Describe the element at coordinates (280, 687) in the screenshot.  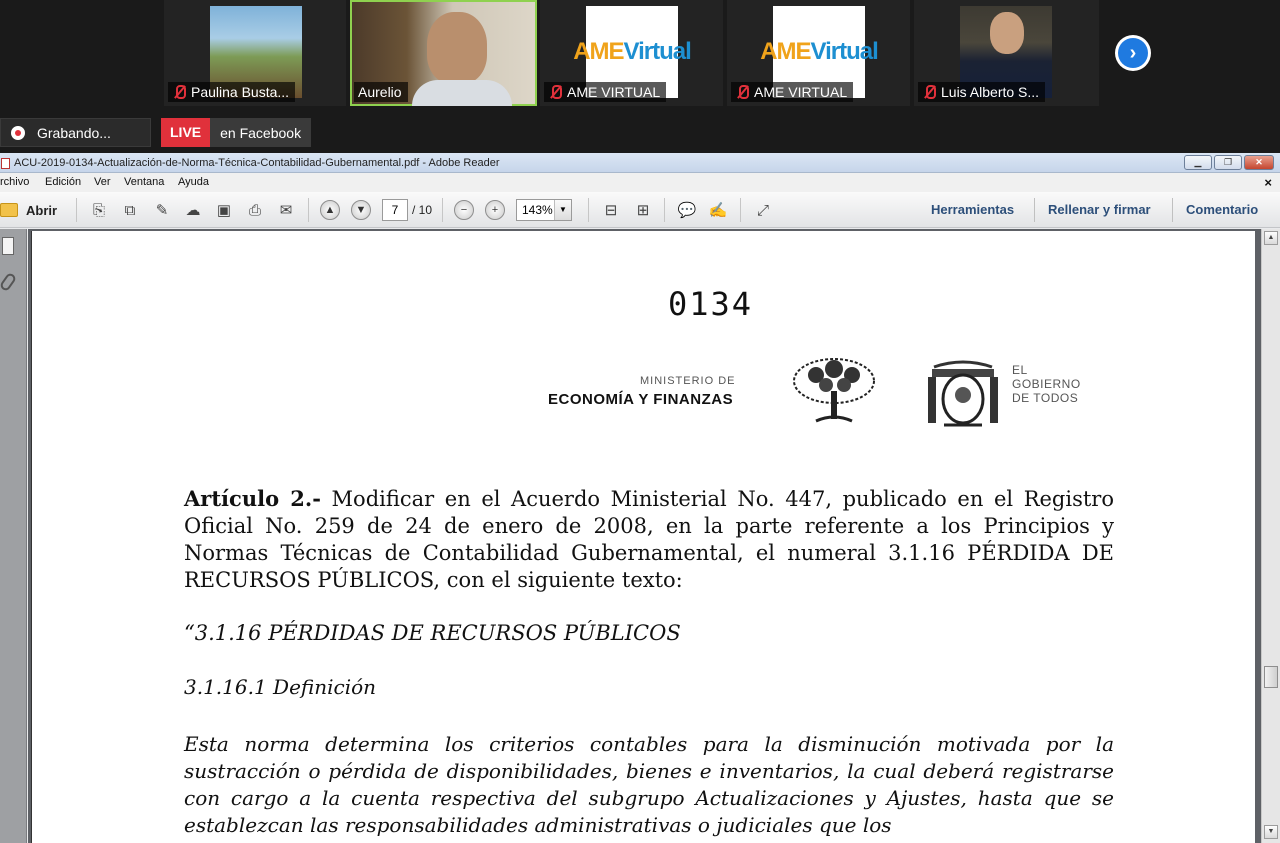
I see `subsection-title: 3.1.16.1 Definición` at that location.